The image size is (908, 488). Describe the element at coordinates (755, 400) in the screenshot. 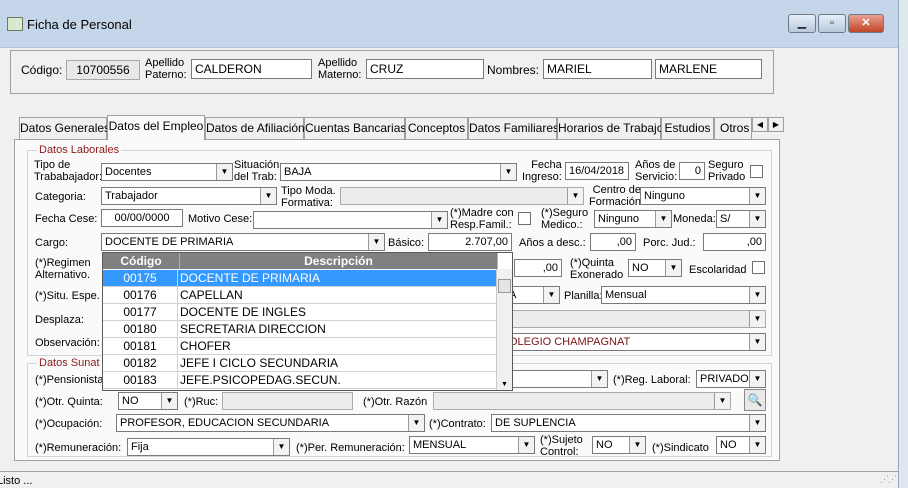

I see `search-button: 🔍` at that location.